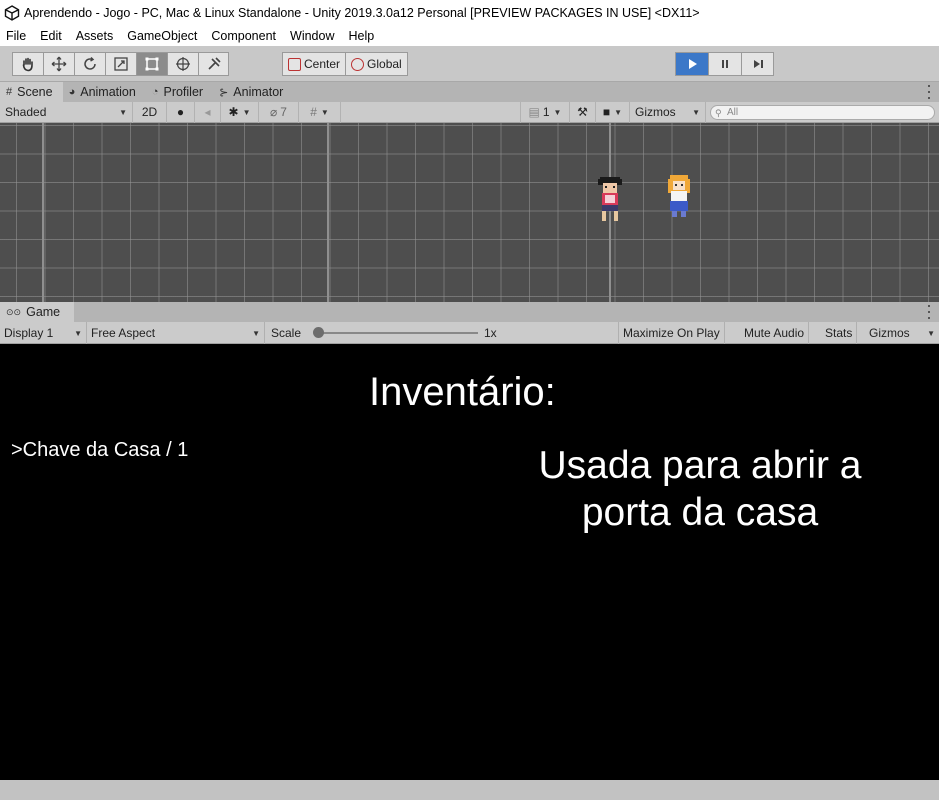 The width and height of the screenshot is (939, 800). Describe the element at coordinates (66, 112) in the screenshot. I see `draw-mode-dropdown: Shaded ▼` at that location.